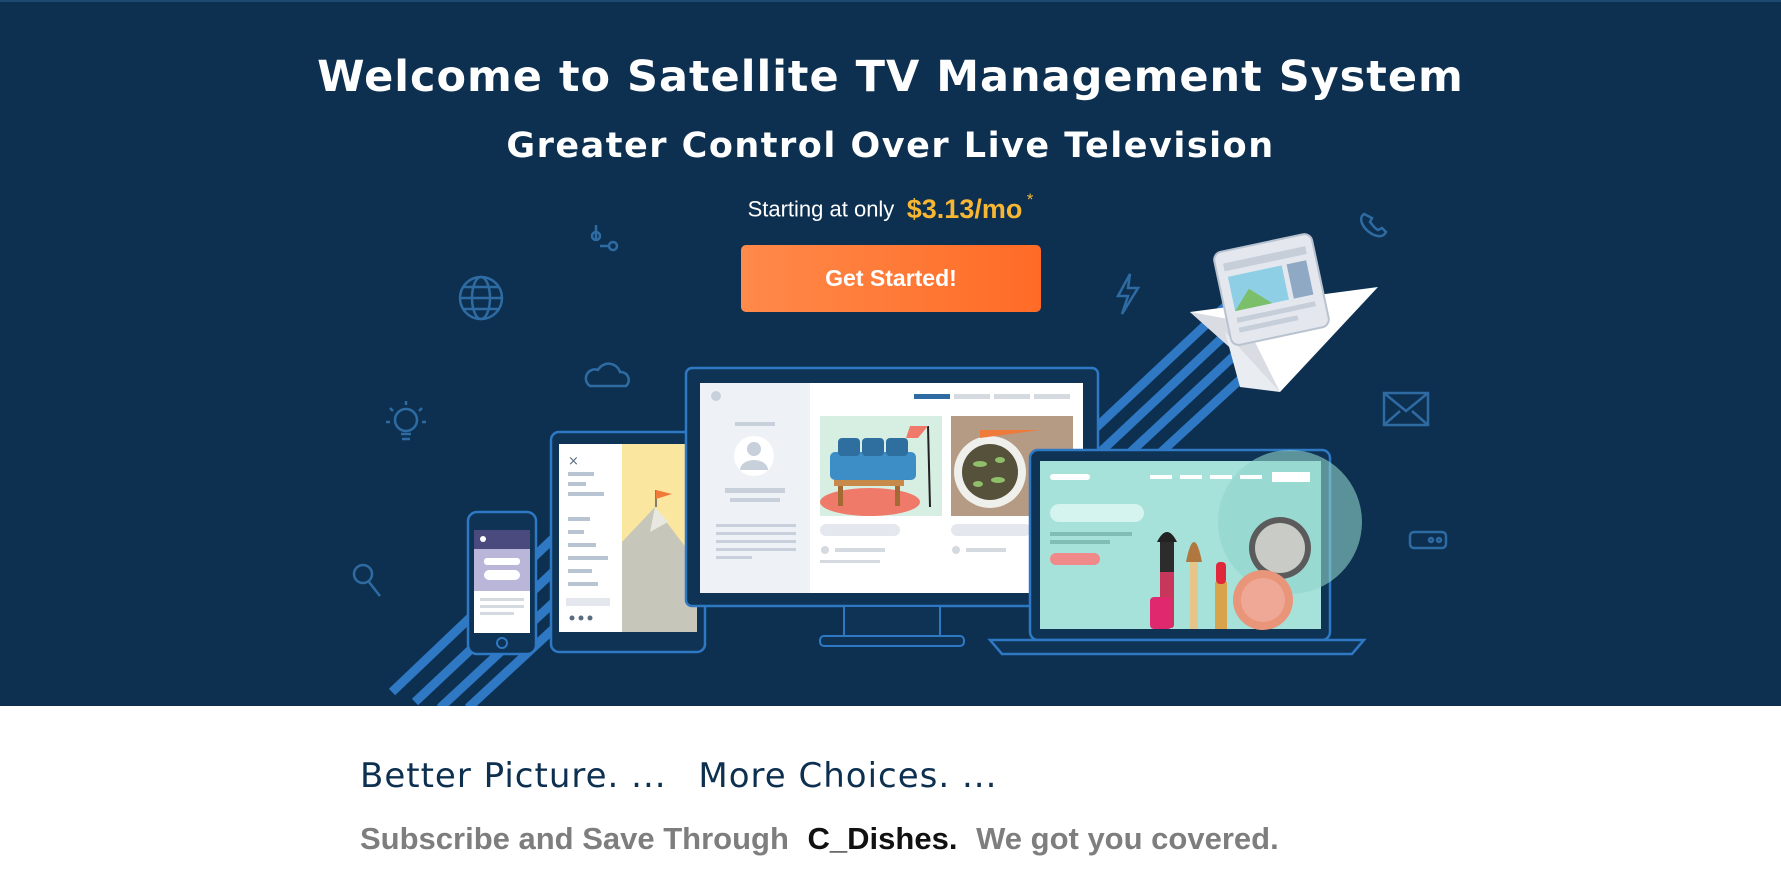  Describe the element at coordinates (481, 298) in the screenshot. I see `globe-icon` at that location.